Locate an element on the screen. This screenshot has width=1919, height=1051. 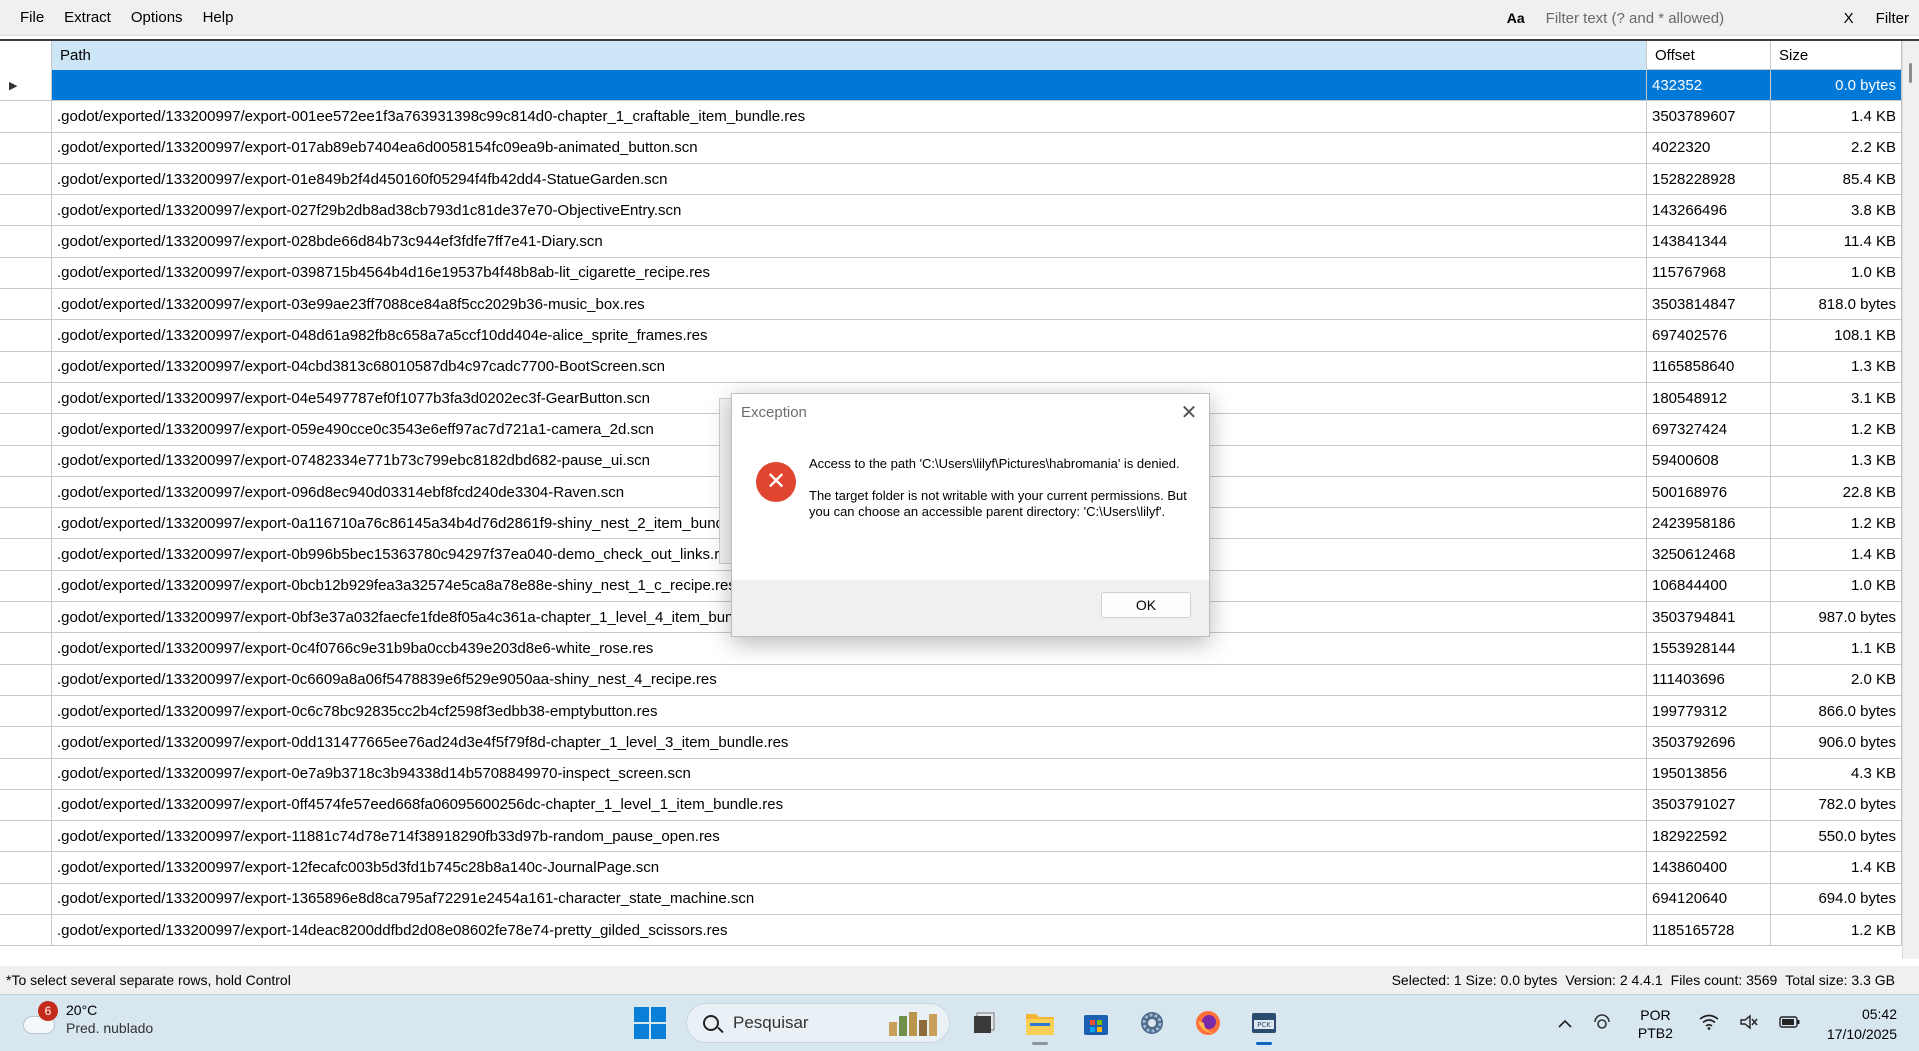
offset-cell: 3503794841 is located at coordinates (1709, 617).